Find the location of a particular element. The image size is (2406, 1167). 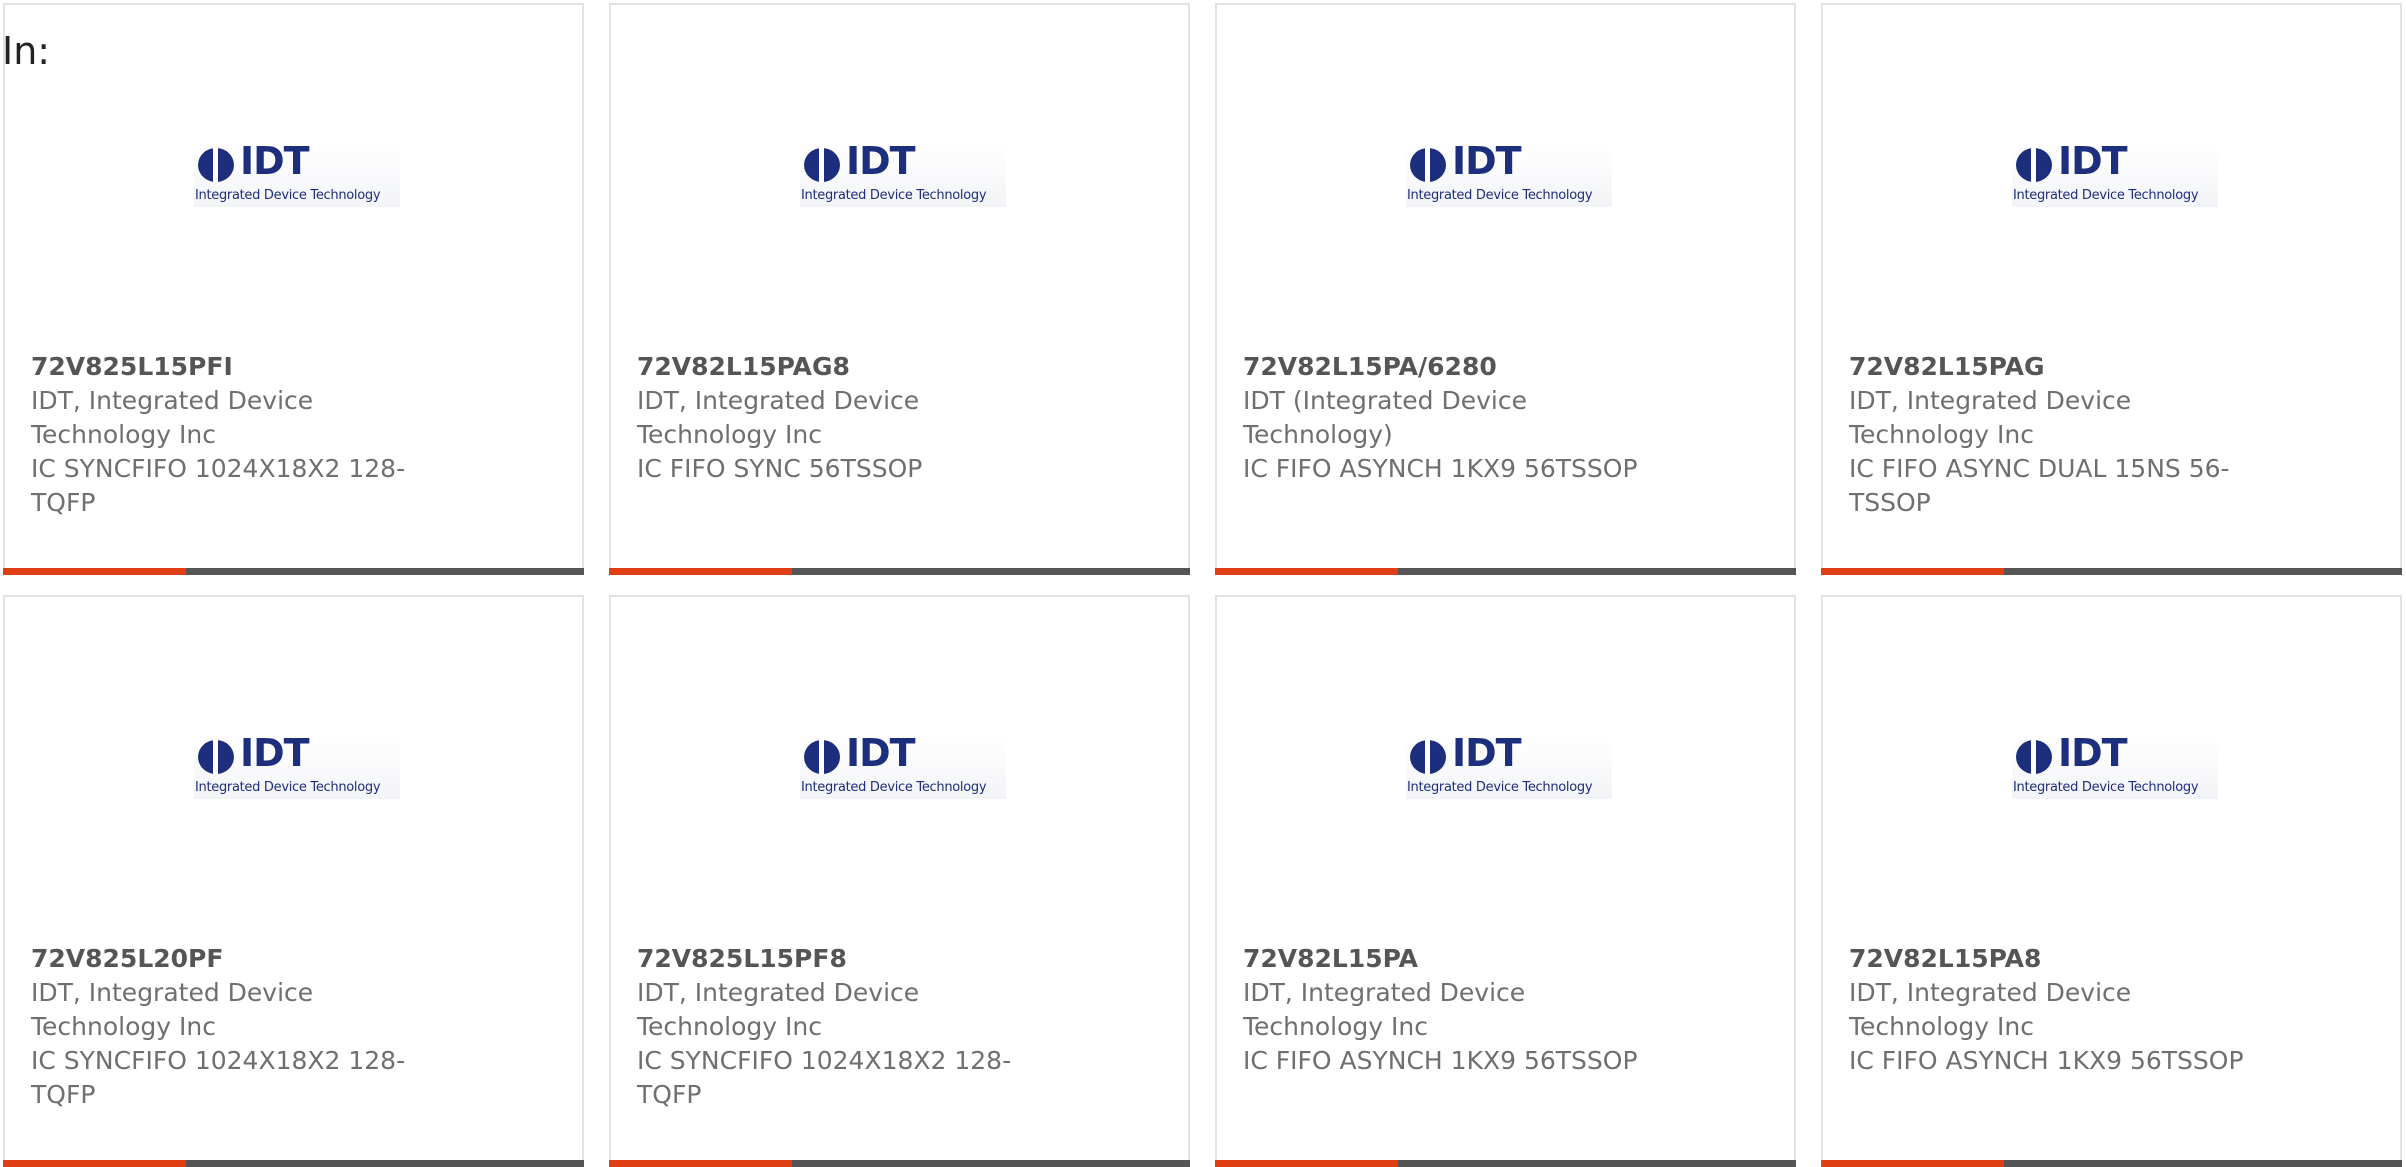

filter-label: In: is located at coordinates (26, 51).